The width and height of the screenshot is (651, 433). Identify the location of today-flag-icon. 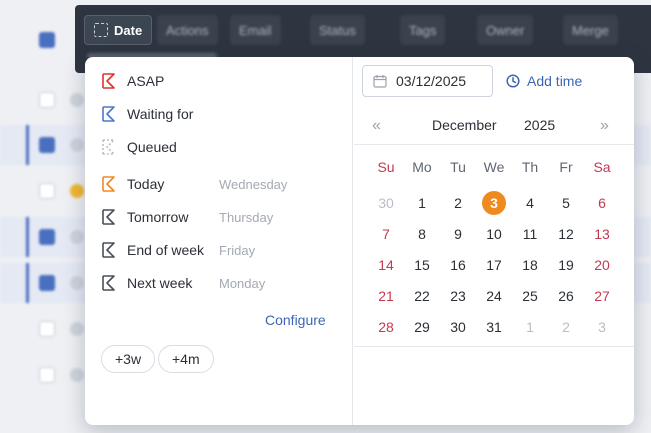
(108, 184).